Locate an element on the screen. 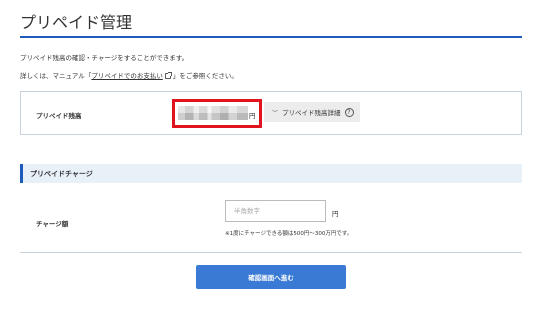  chevron-down-icon: ﹀ is located at coordinates (275, 113).